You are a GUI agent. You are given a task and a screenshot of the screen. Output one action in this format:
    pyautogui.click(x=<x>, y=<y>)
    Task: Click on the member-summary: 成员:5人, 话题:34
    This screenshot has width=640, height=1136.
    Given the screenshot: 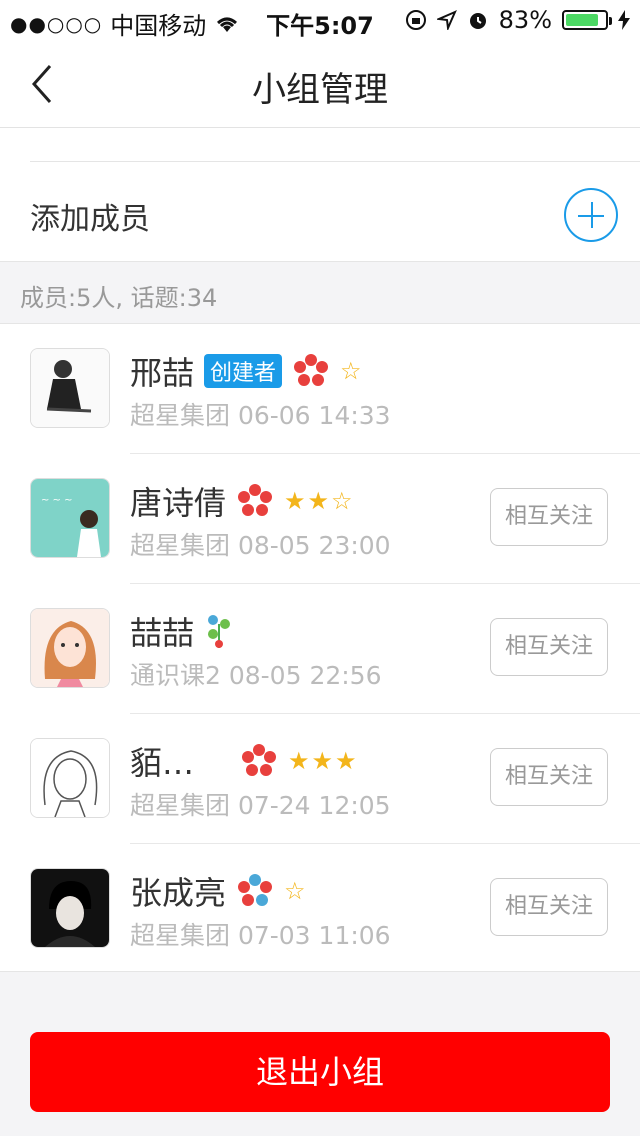 What is the action you would take?
    pyautogui.click(x=320, y=293)
    